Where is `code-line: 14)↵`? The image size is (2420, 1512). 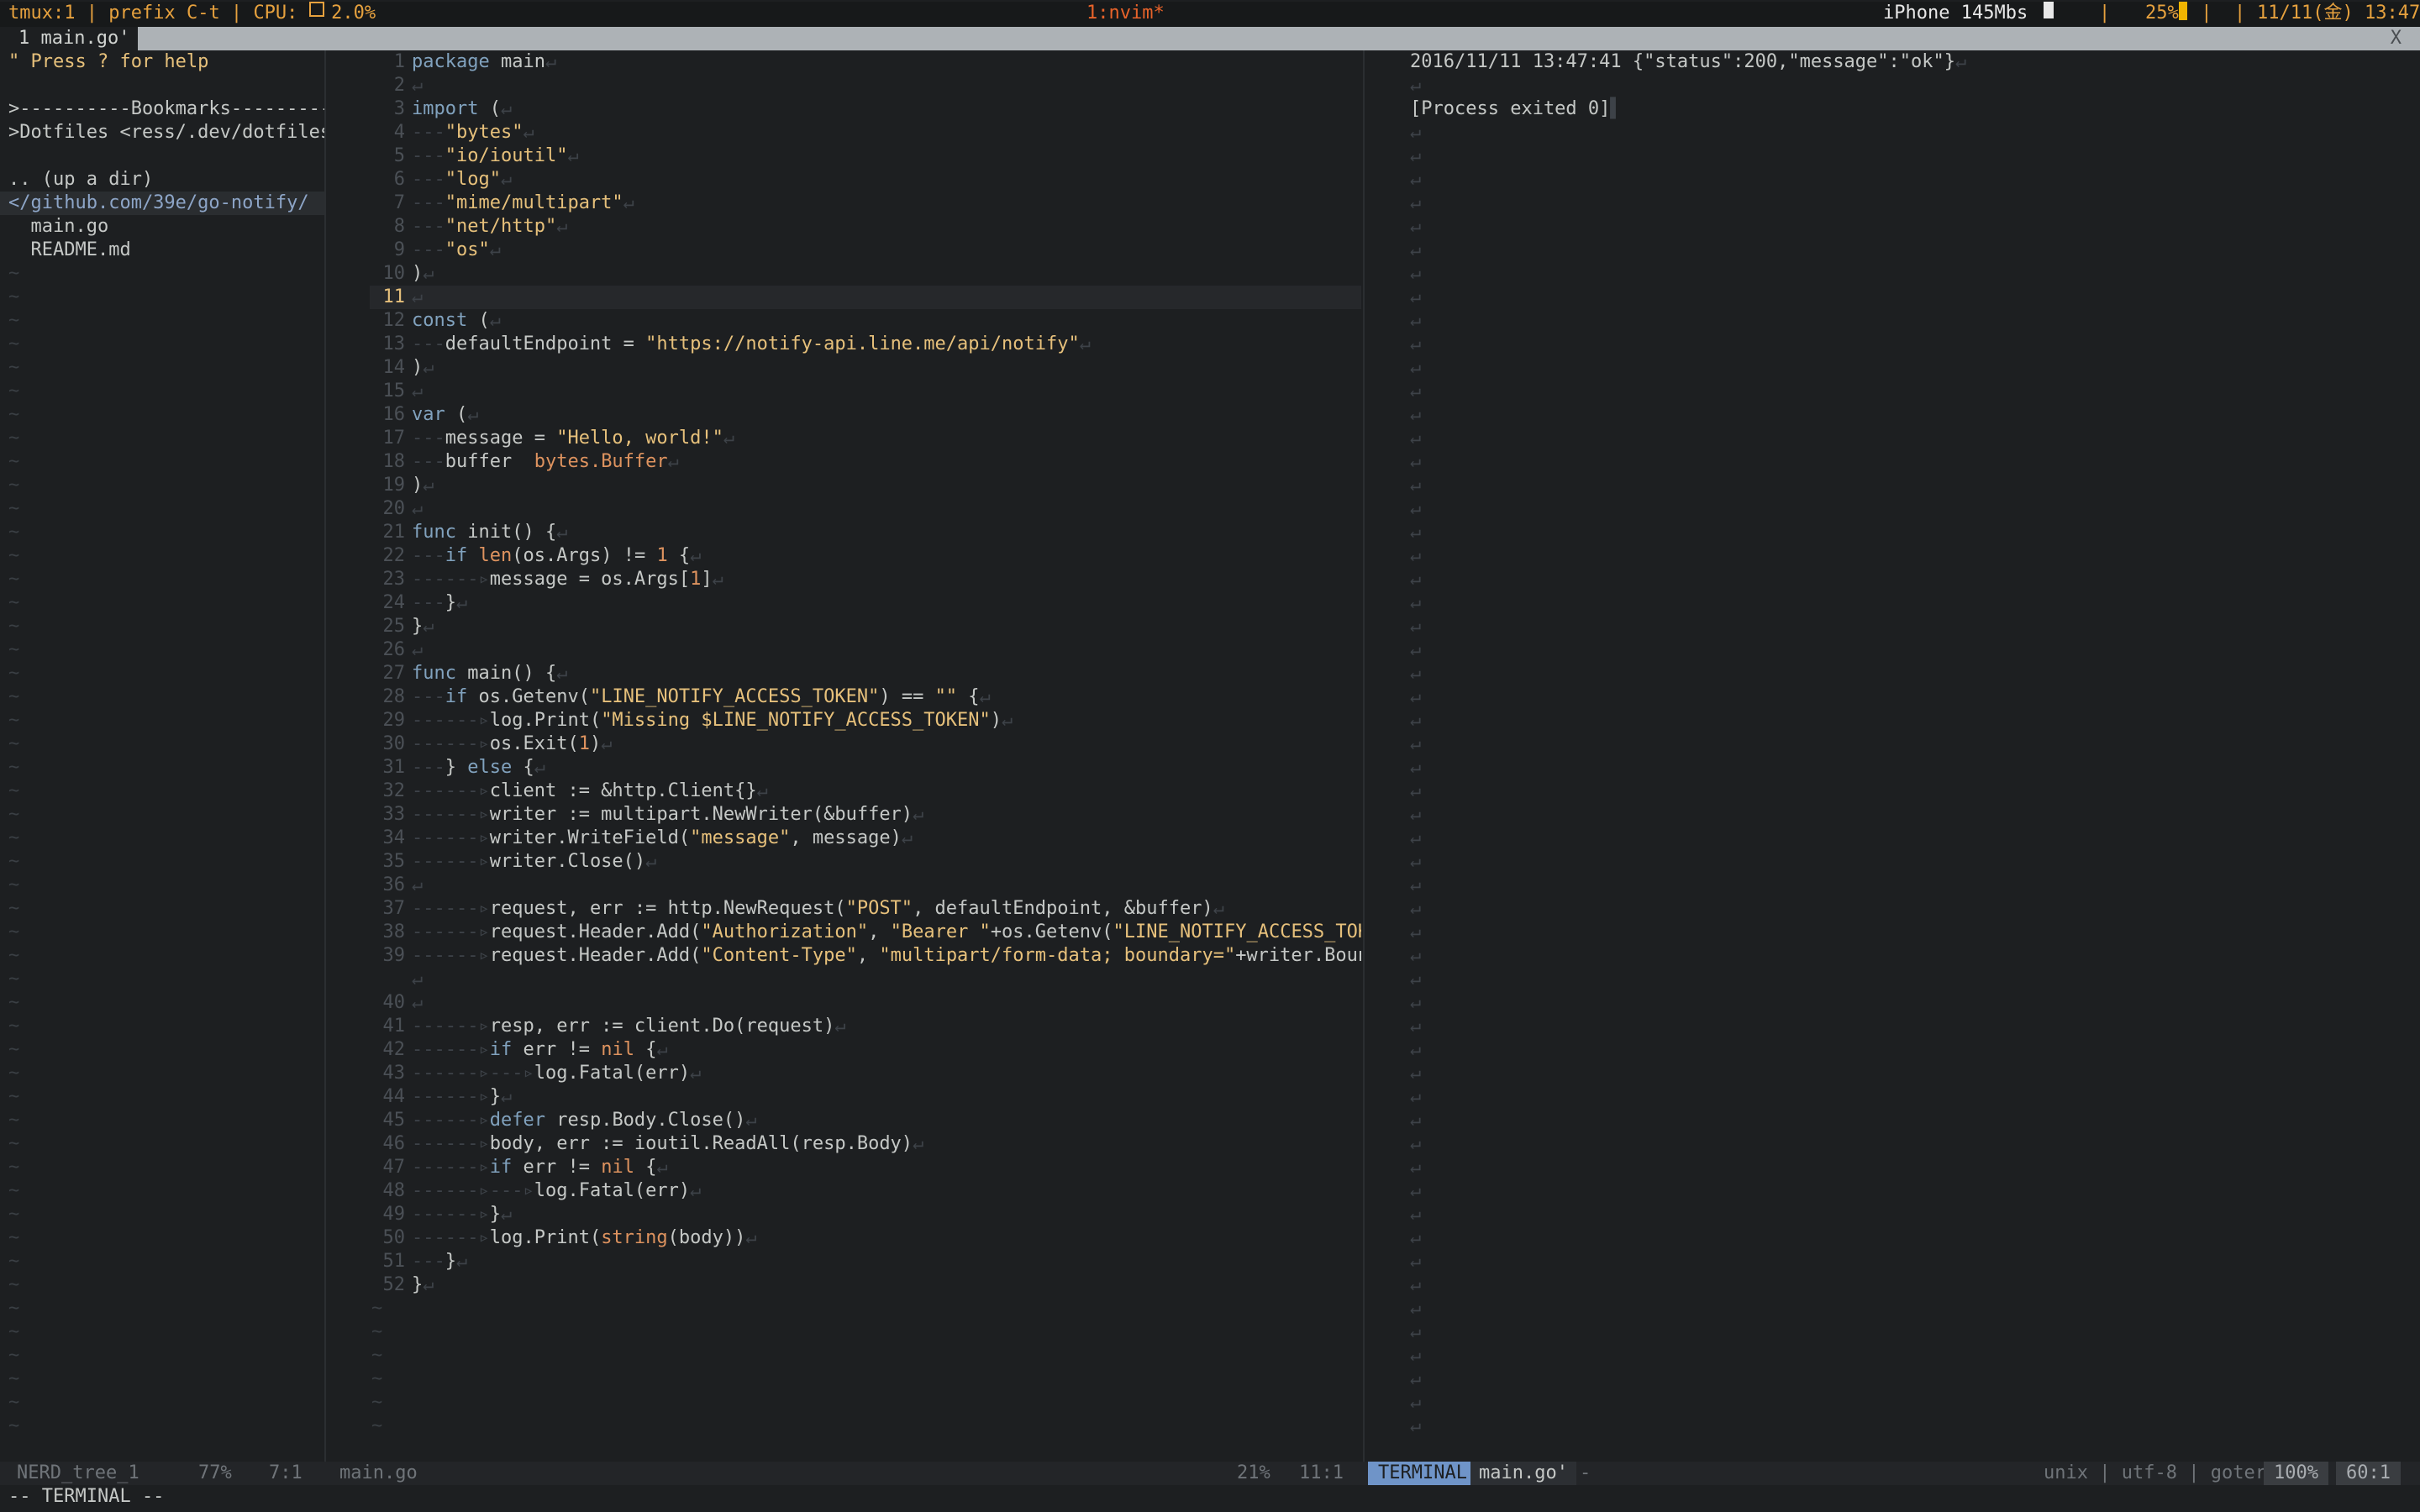 code-line: 14)↵ is located at coordinates (866, 368).